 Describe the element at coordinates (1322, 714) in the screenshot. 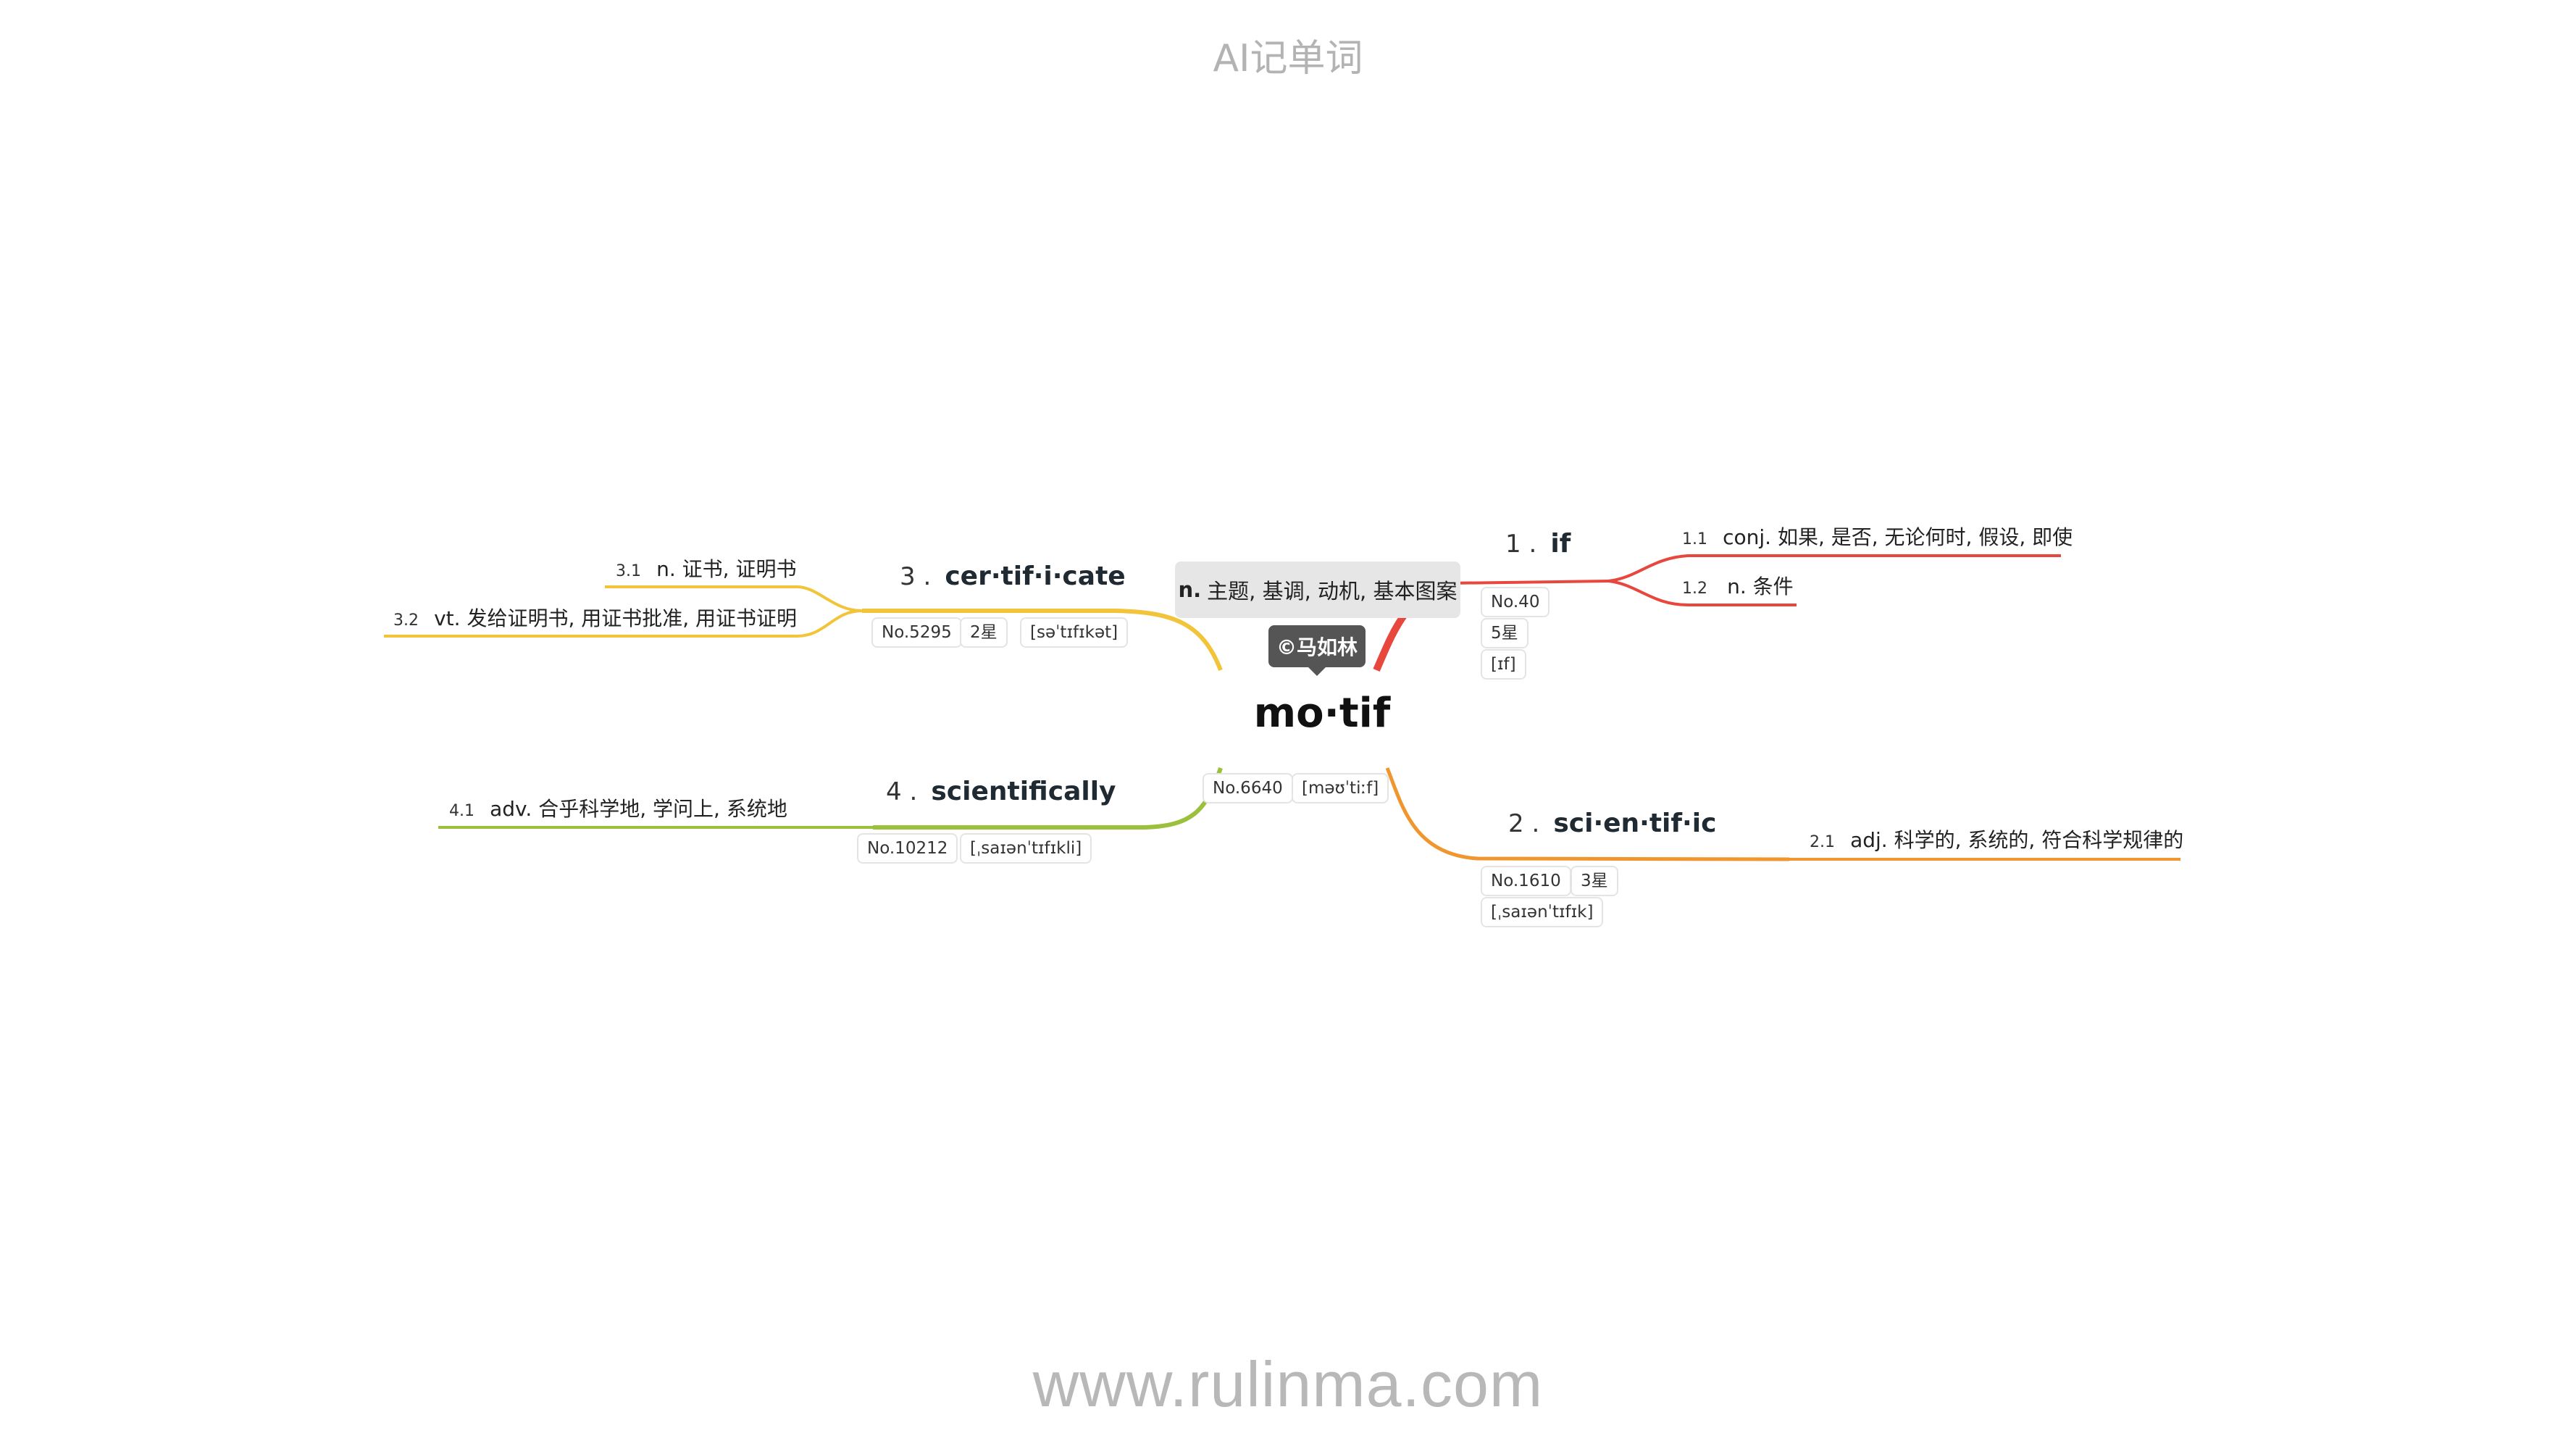

I see `center-word: mo·tif` at that location.